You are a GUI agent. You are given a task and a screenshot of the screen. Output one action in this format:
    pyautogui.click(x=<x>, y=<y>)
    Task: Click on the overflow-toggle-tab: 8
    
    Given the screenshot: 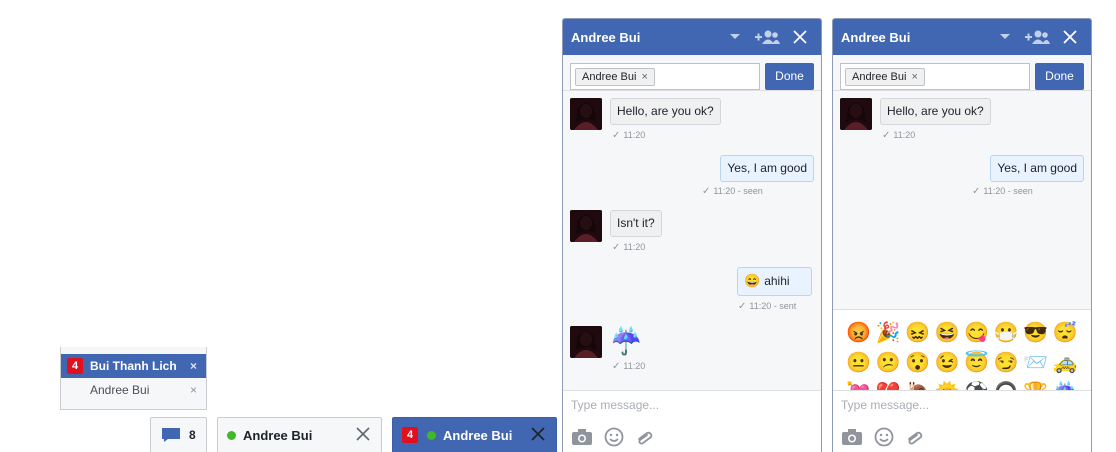 What is the action you would take?
    pyautogui.click(x=178, y=434)
    